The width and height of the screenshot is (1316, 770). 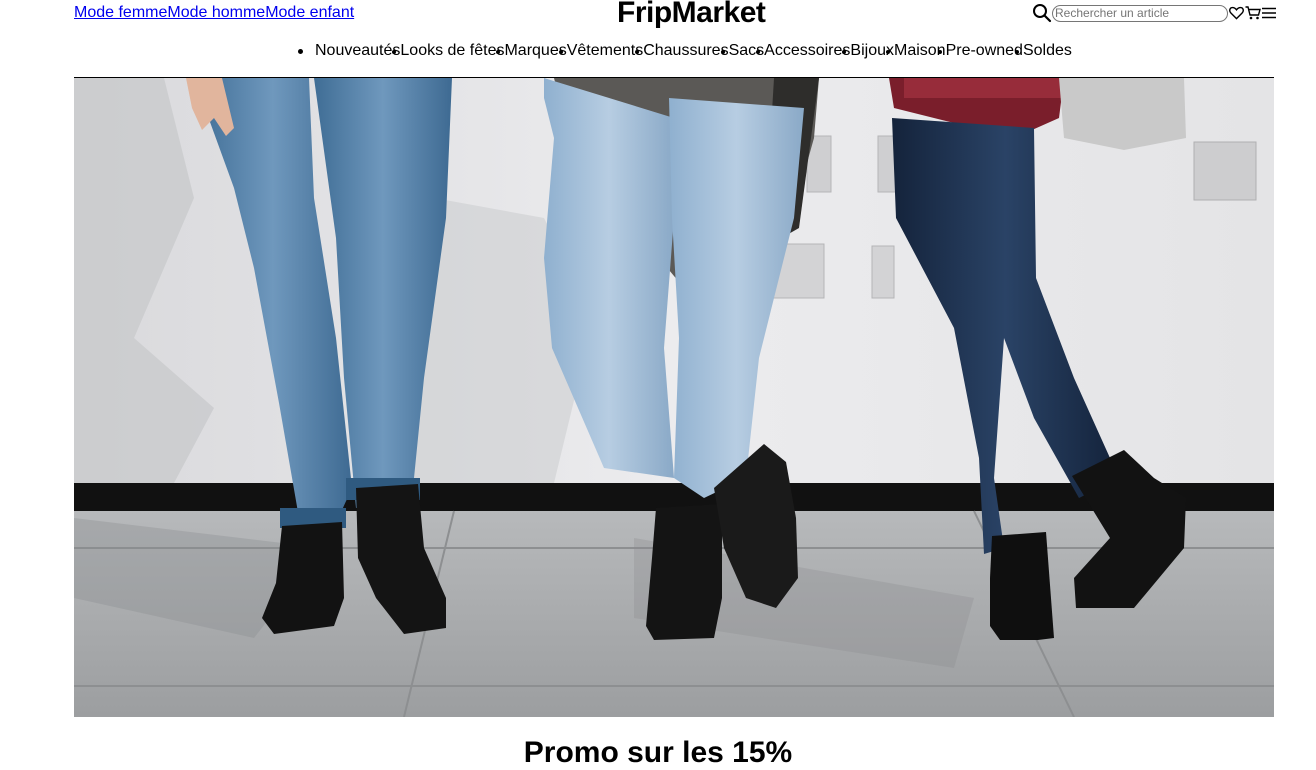 I want to click on nav-item-nouveautes: Nouveautés, so click(x=357, y=51).